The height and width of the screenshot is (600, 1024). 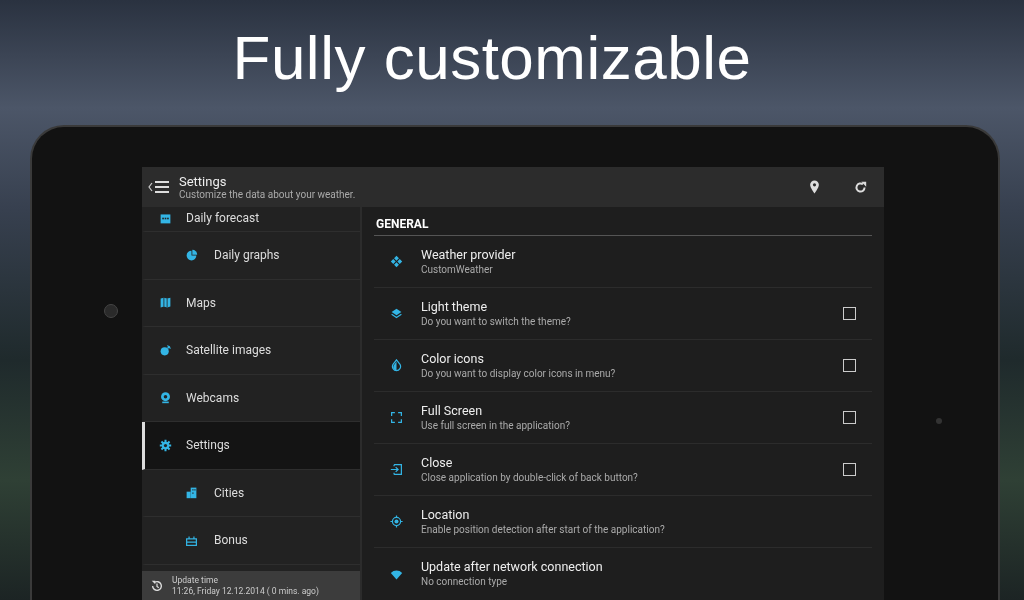 I want to click on sensor-dot, so click(x=939, y=421).